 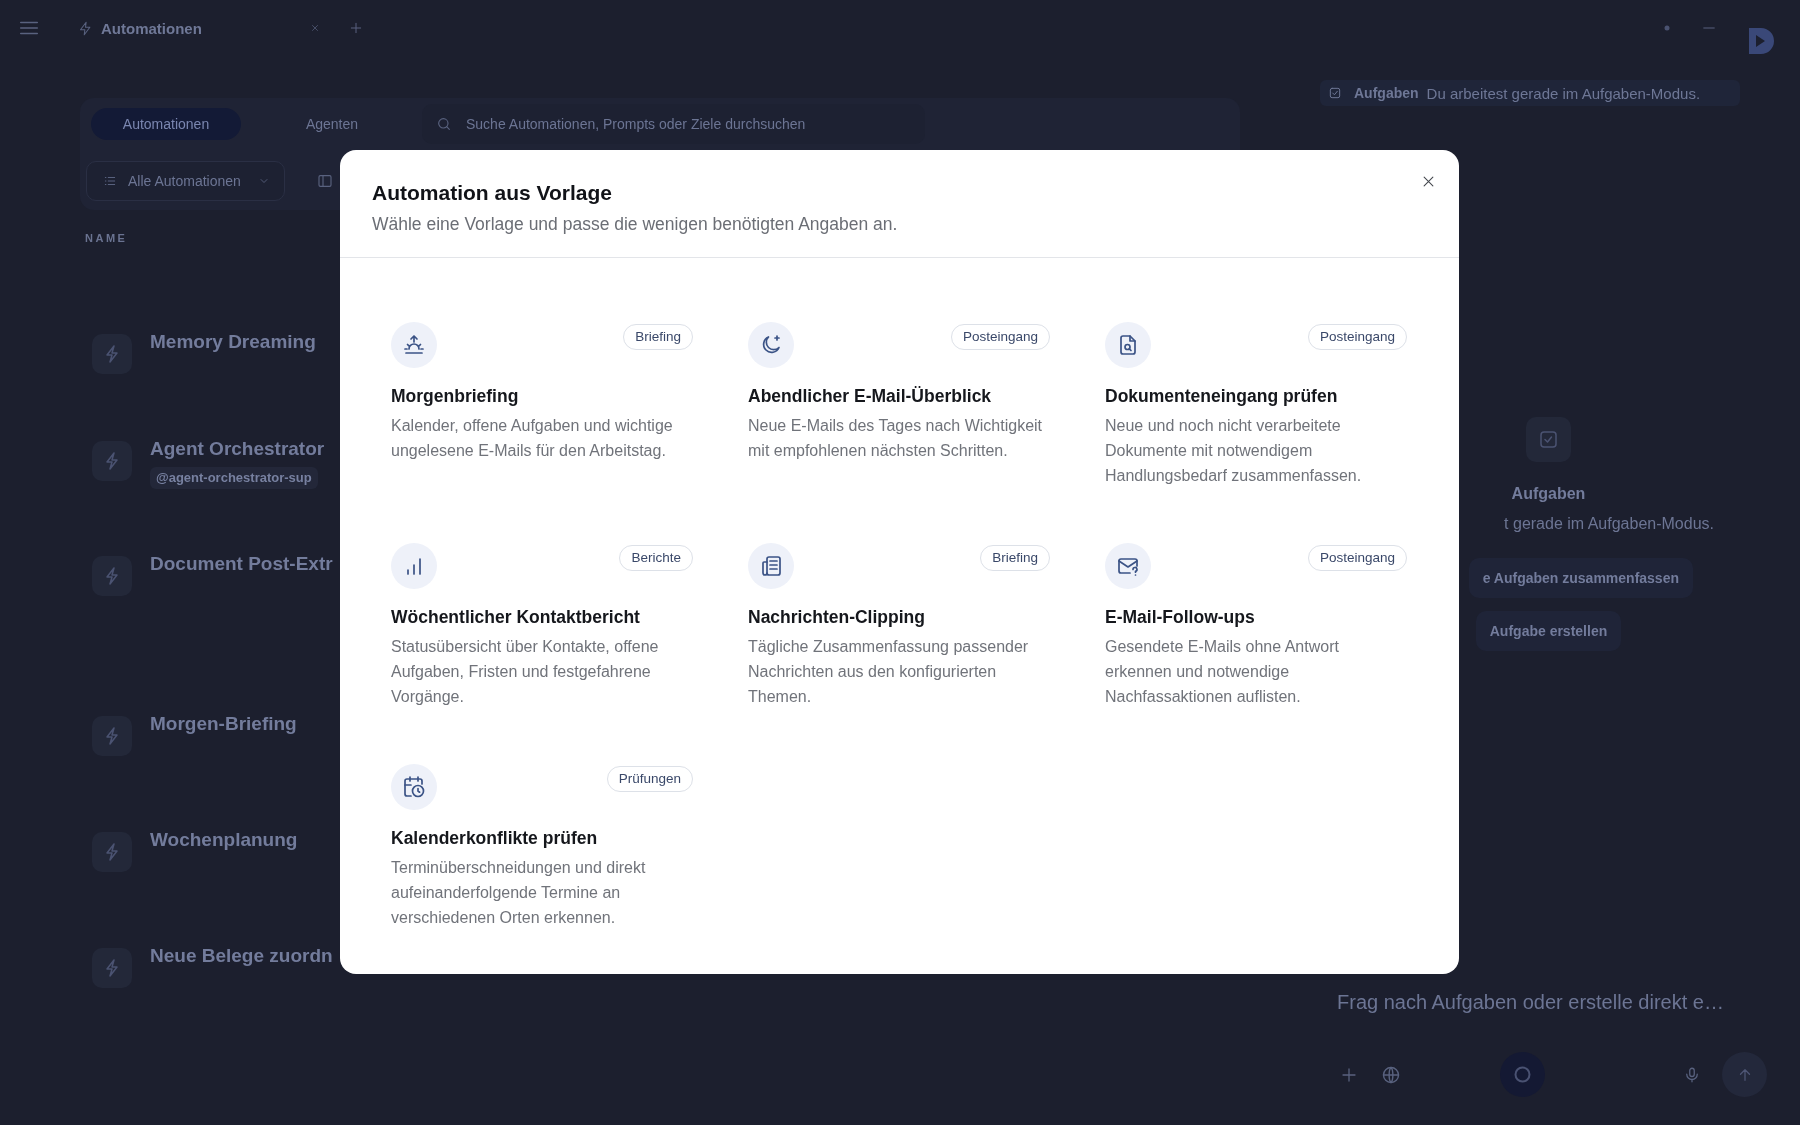 I want to click on template-description: Neue und noch nicht verarbeitete Dokumente mit notwendigem Handlungsbedarf zusammenfassen., so click(x=1234, y=451).